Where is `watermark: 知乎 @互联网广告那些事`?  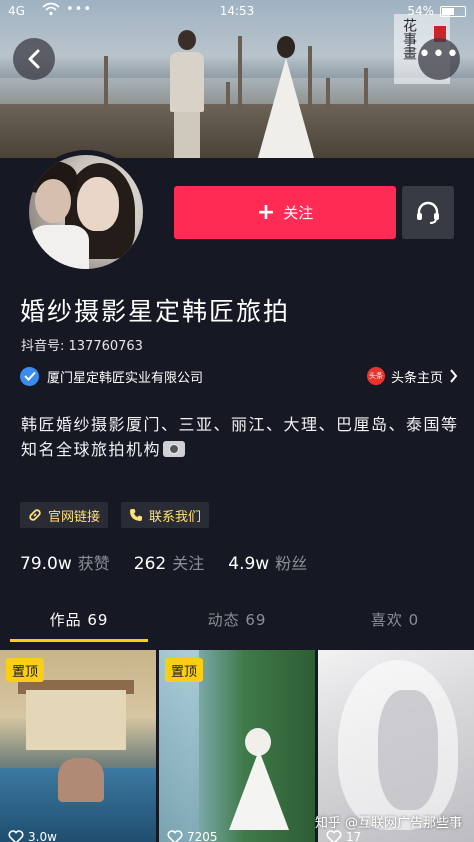
watermark: 知乎 @互联网广告那些事 is located at coordinates (388, 823).